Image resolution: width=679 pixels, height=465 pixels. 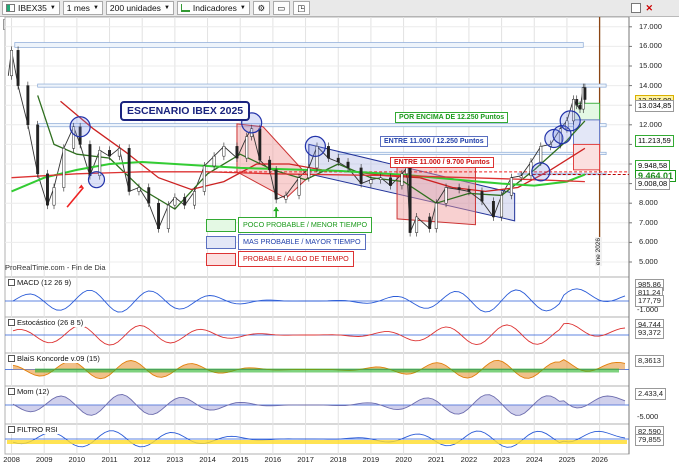 I want to click on x-tick-label: 2022, so click(x=469, y=459).